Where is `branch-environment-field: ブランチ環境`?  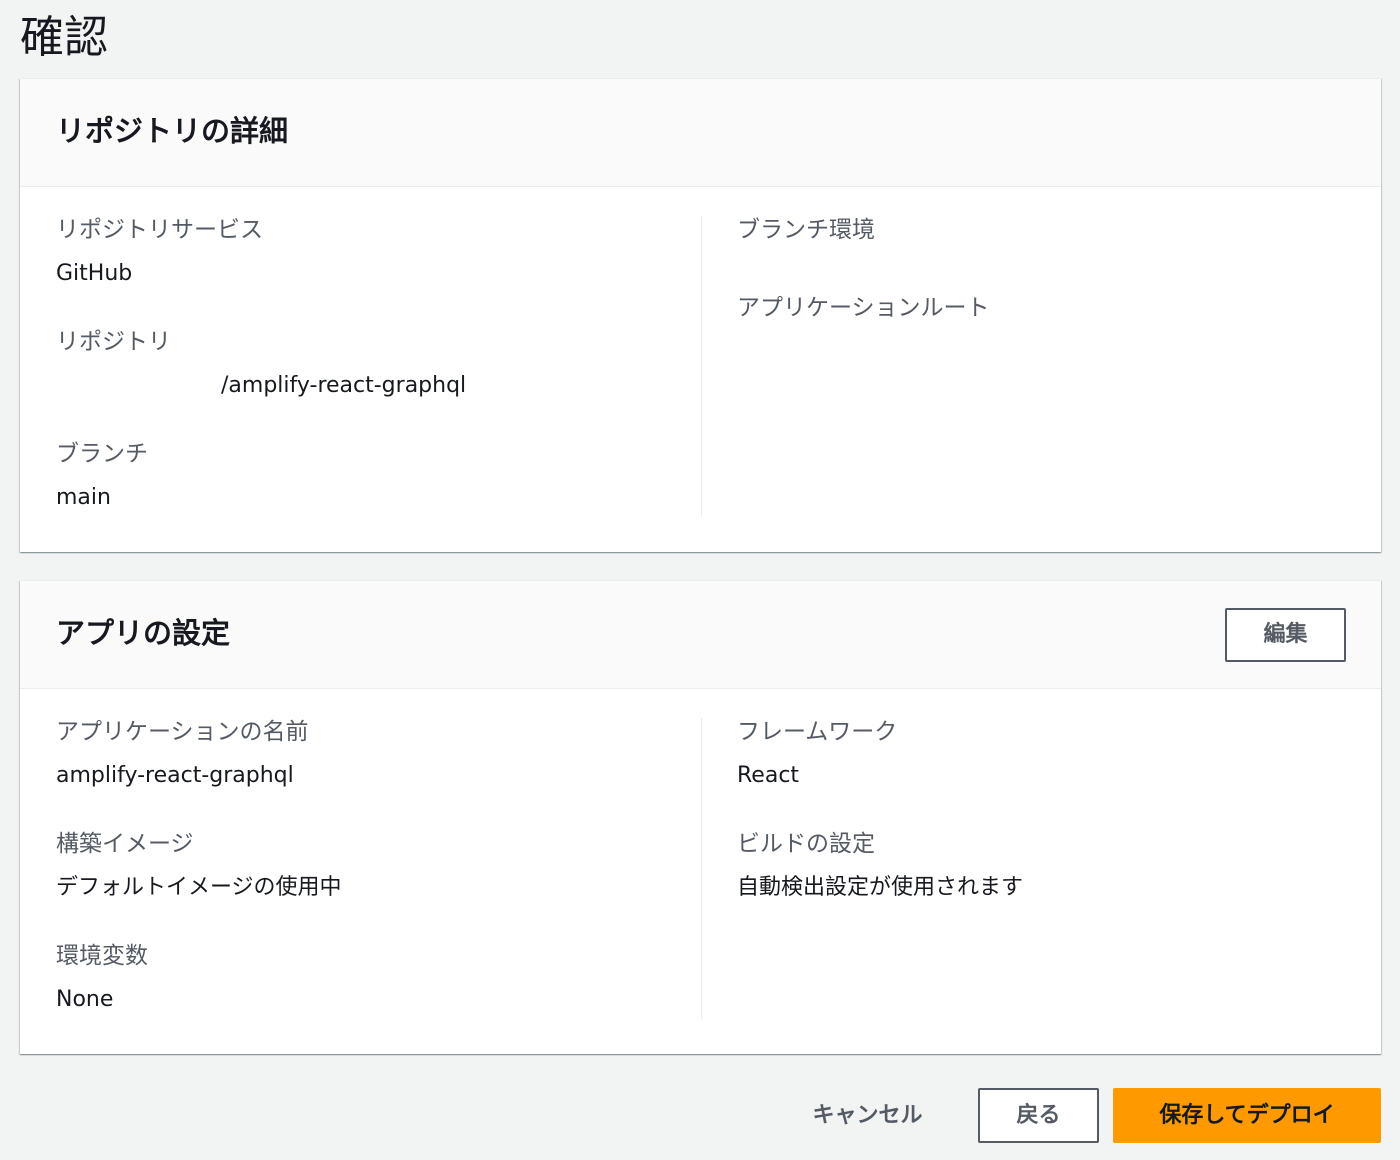 branch-environment-field: ブランチ環境 is located at coordinates (806, 230).